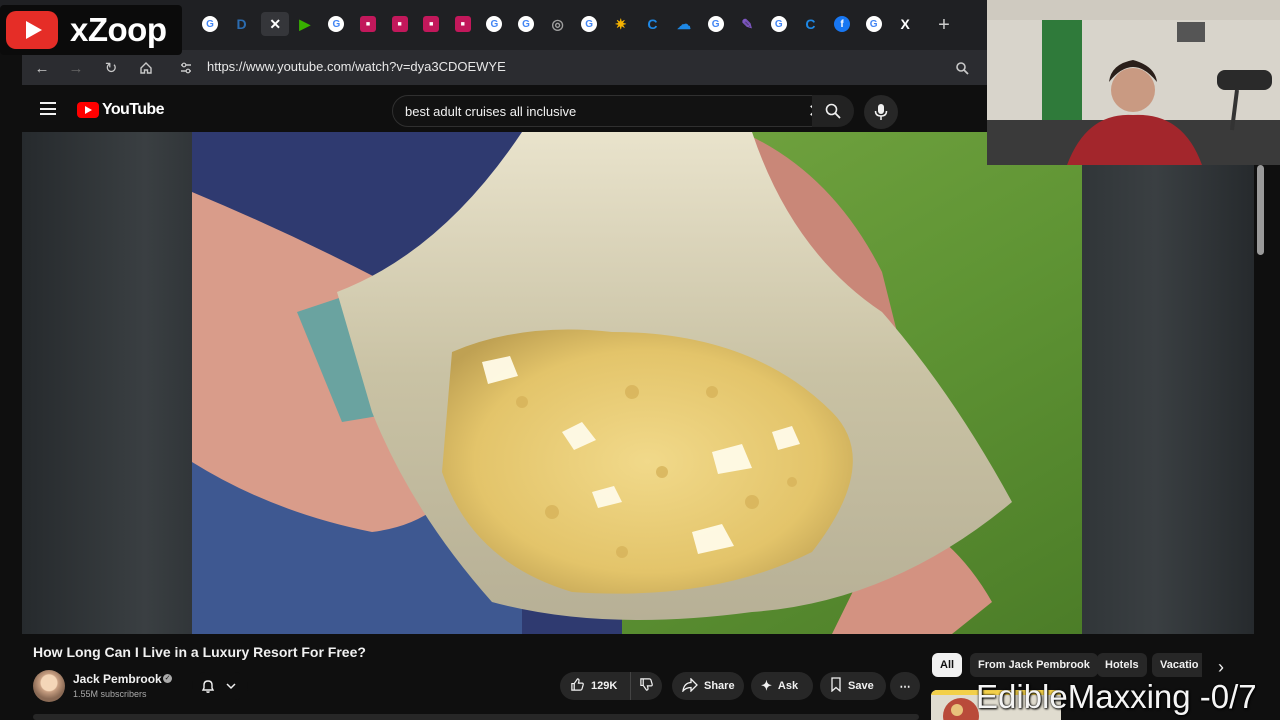 This screenshot has height=720, width=1280. What do you see at coordinates (684, 24) in the screenshot?
I see `browser-tab: ☁` at bounding box center [684, 24].